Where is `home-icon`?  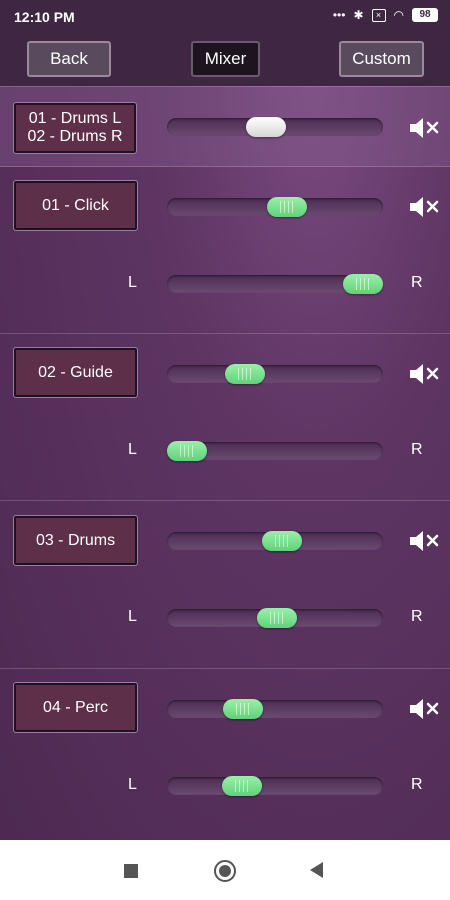 home-icon is located at coordinates (225, 871).